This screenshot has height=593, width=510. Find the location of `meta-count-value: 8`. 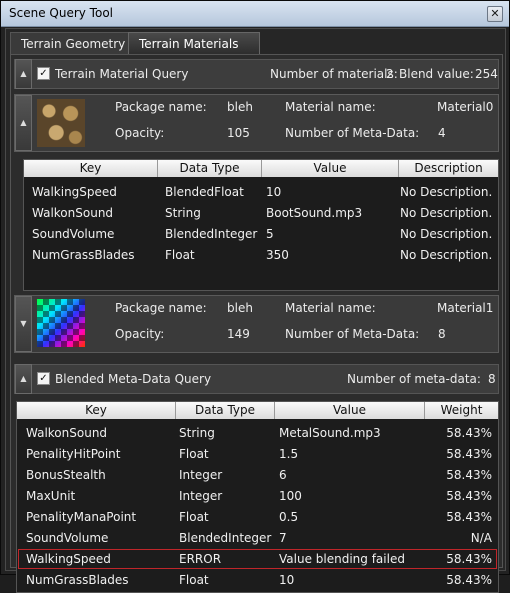

meta-count-value: 8 is located at coordinates (442, 334).